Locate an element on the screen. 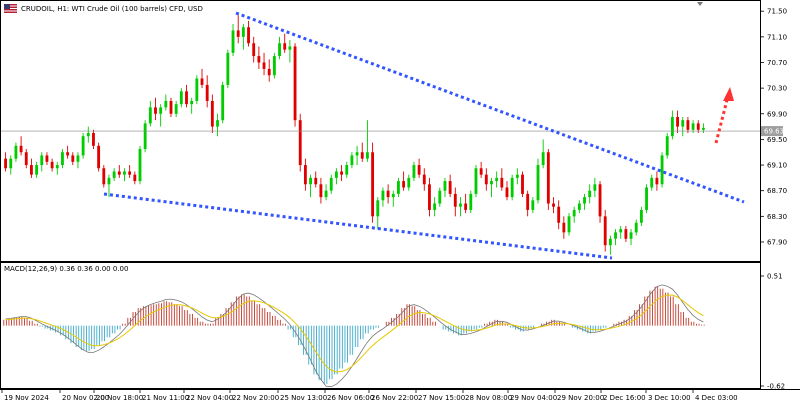 The width and height of the screenshot is (800, 408). price-tick-label: 69.10 is located at coordinates (777, 166).